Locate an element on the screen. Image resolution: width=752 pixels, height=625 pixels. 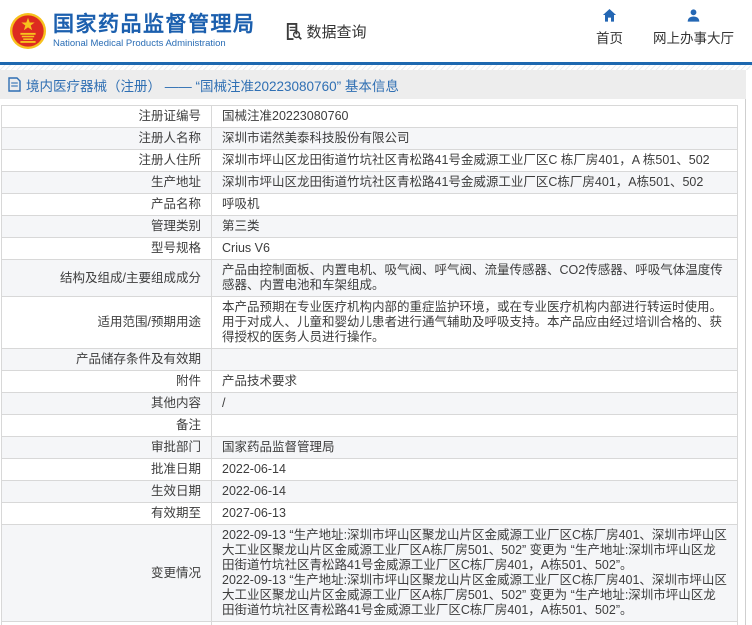
row-value: 深圳市诺然美泰科技股份有限公司 is located at coordinates (474, 138).